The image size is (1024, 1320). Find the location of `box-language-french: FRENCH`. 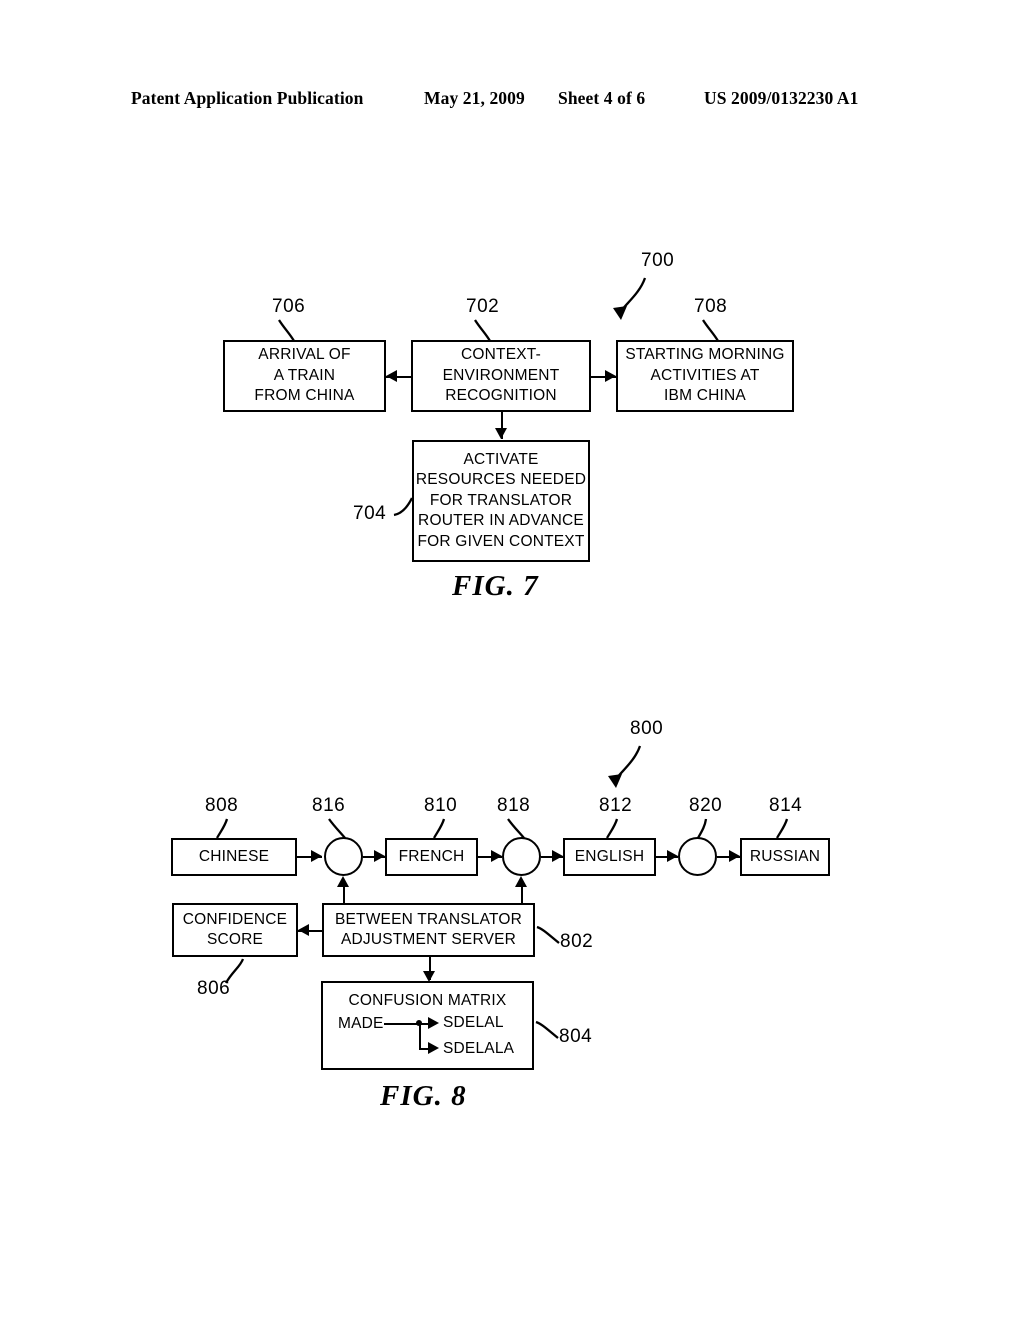

box-language-french: FRENCH is located at coordinates (431, 857).